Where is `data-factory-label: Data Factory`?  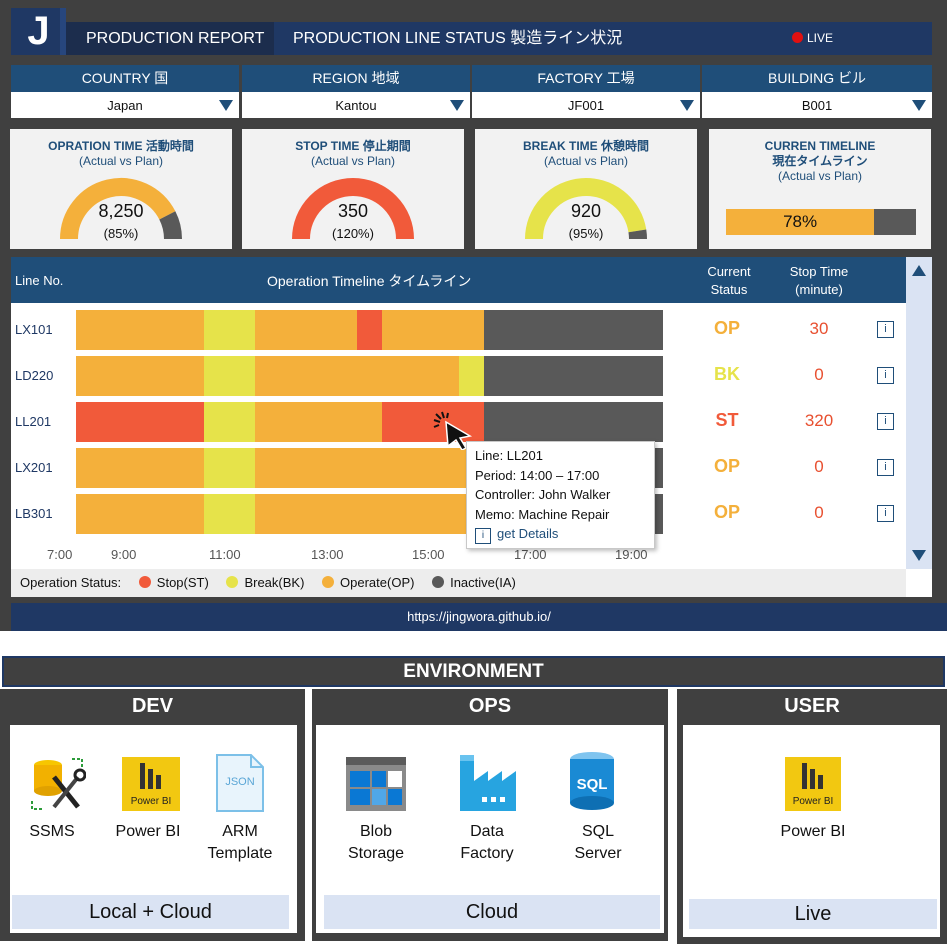
data-factory-label: Data Factory is located at coordinates (487, 842).